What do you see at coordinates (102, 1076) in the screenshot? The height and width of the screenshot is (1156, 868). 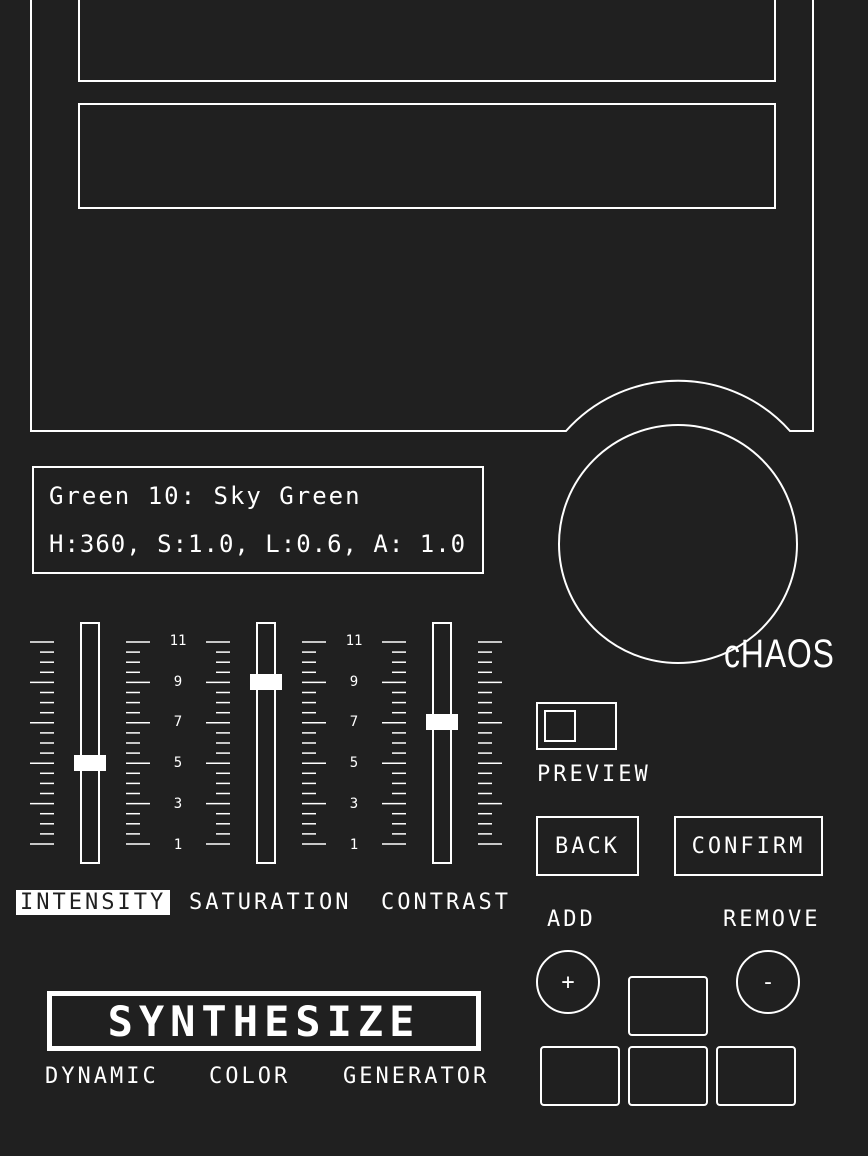 I see `tagline-dynamic: DYNAMIC` at bounding box center [102, 1076].